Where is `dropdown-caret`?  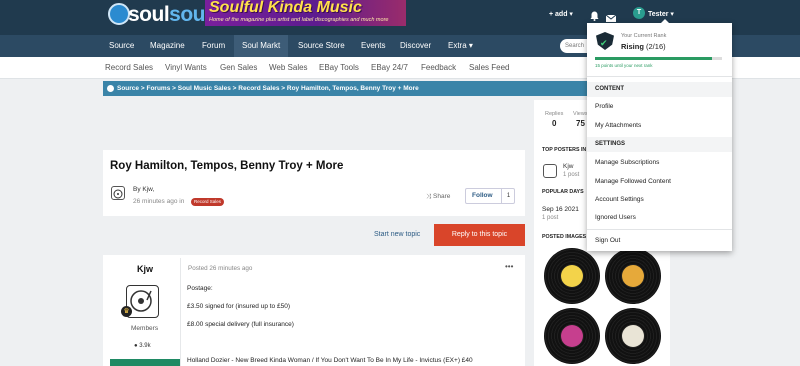 dropdown-caret is located at coordinates (665, 21).